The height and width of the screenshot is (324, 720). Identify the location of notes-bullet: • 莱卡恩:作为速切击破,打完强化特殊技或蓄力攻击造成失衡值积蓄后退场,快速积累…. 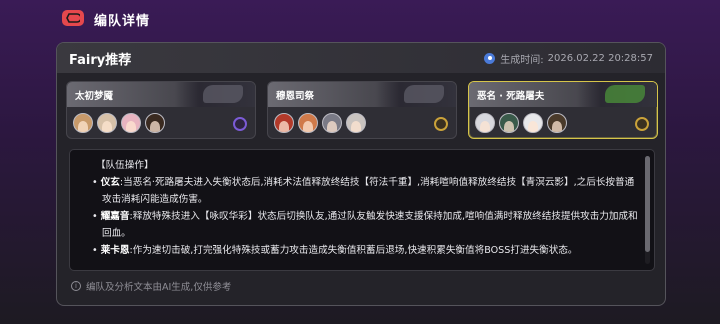
(335, 250).